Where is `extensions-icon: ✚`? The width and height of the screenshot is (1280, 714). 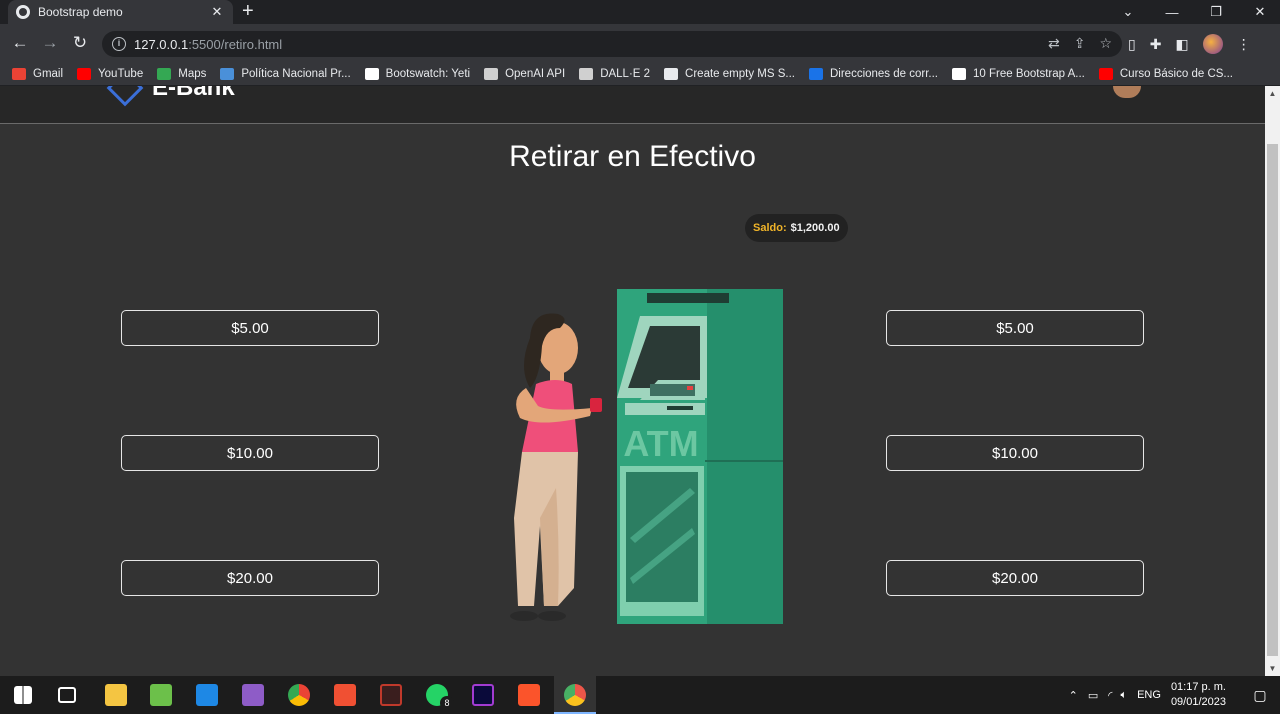
extensions-icon: ✚ is located at coordinates (1156, 44).